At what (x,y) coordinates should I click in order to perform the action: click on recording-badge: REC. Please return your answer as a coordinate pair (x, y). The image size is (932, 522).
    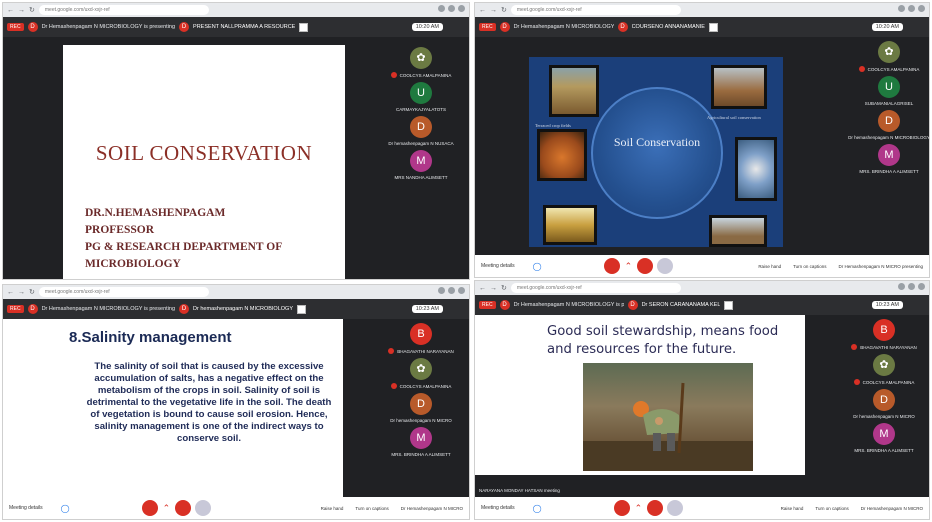
    Looking at the image, I should click on (487, 27).